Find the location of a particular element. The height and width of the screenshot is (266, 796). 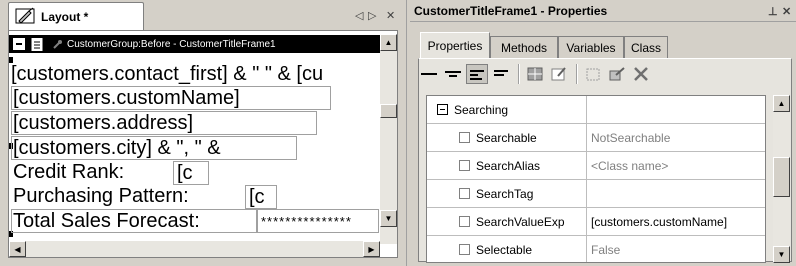

label-credit-rank: Credit Rank: is located at coordinates (68, 172).